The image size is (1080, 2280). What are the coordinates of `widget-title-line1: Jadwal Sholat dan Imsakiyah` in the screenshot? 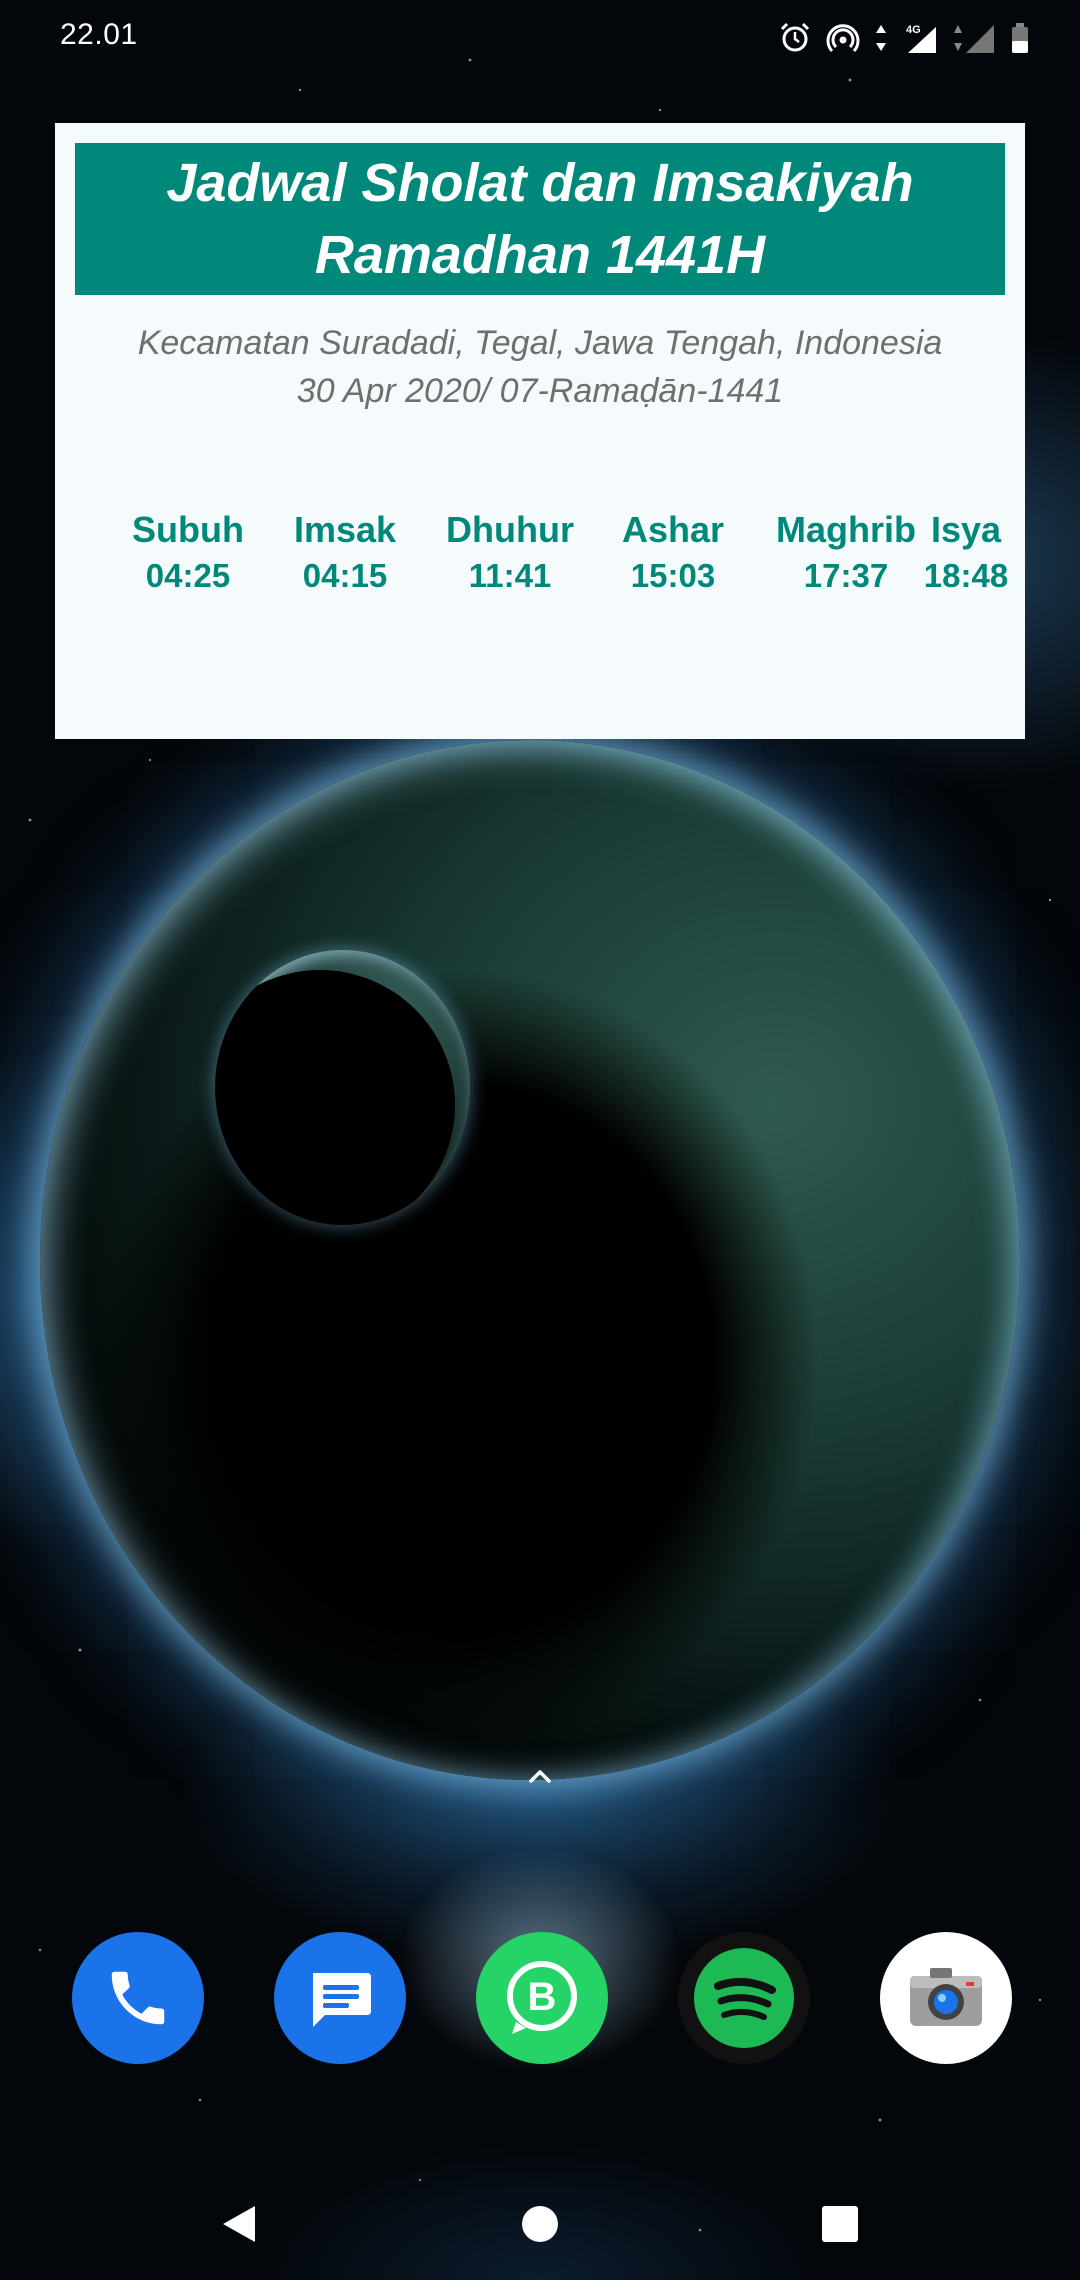 It's located at (540, 183).